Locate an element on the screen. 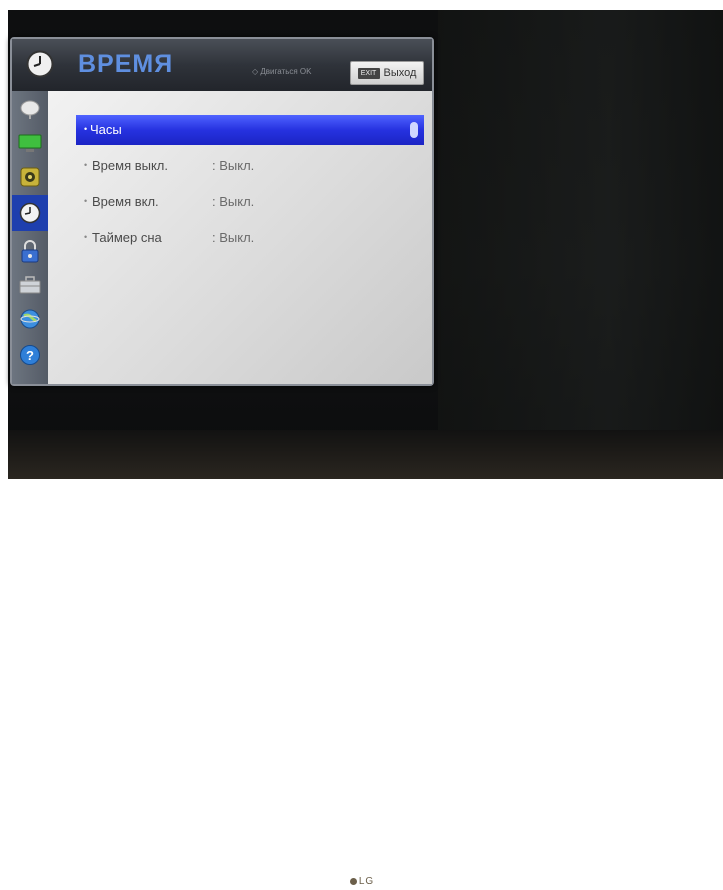 The image size is (723, 890). setting-row-on-time: • Время вкл. : Выкл. is located at coordinates (240, 202).